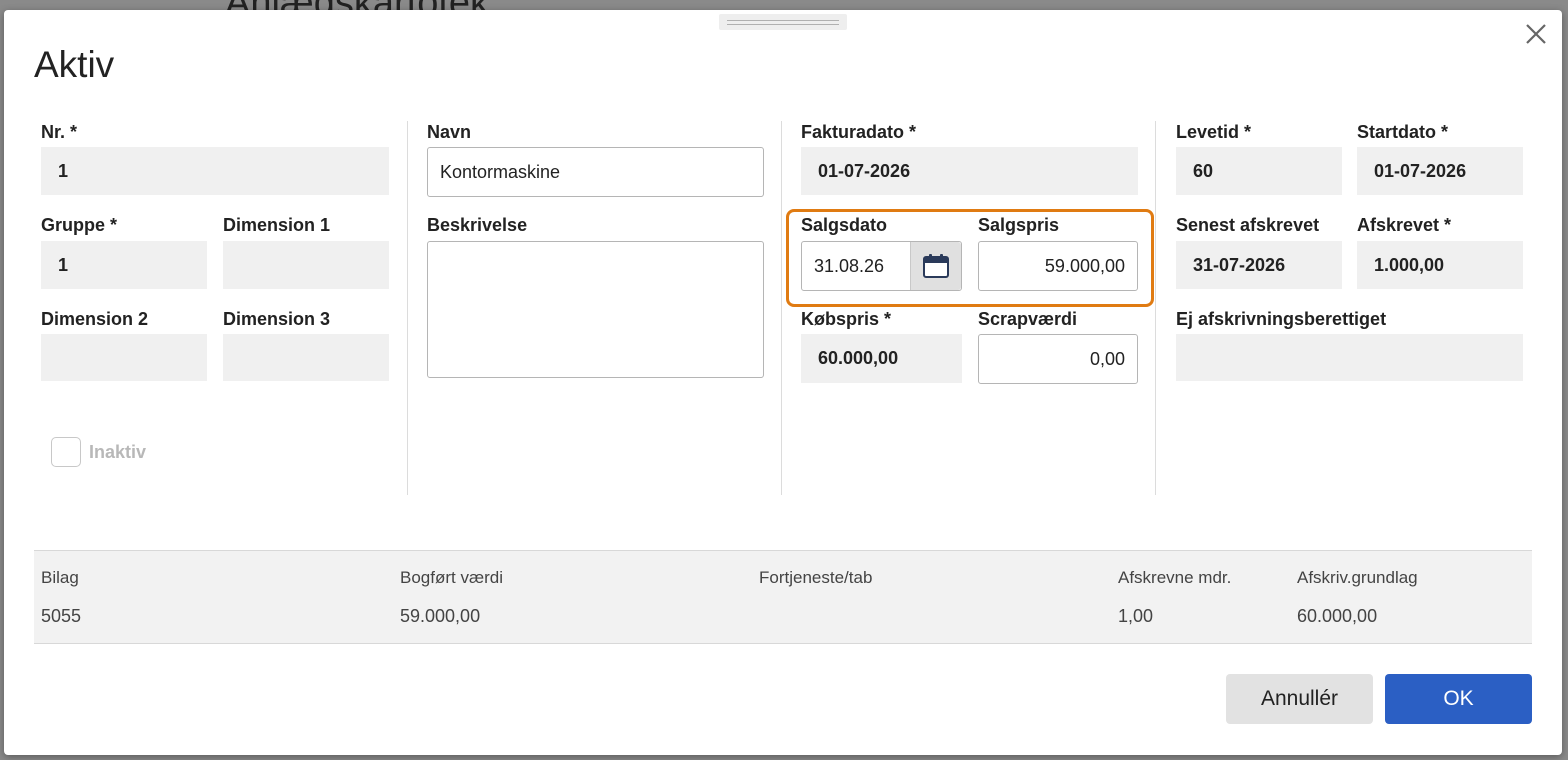 This screenshot has width=1568, height=760. I want to click on dimension3-field, so click(306, 357).